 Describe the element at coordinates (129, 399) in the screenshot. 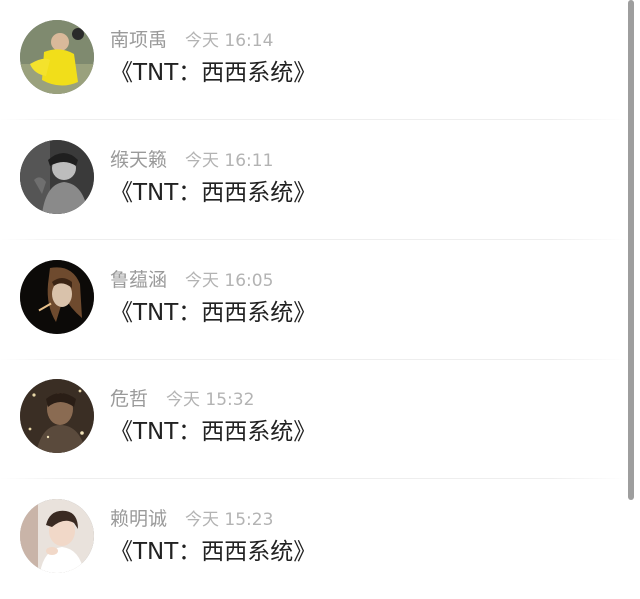

I see `user-name: 危哲` at that location.